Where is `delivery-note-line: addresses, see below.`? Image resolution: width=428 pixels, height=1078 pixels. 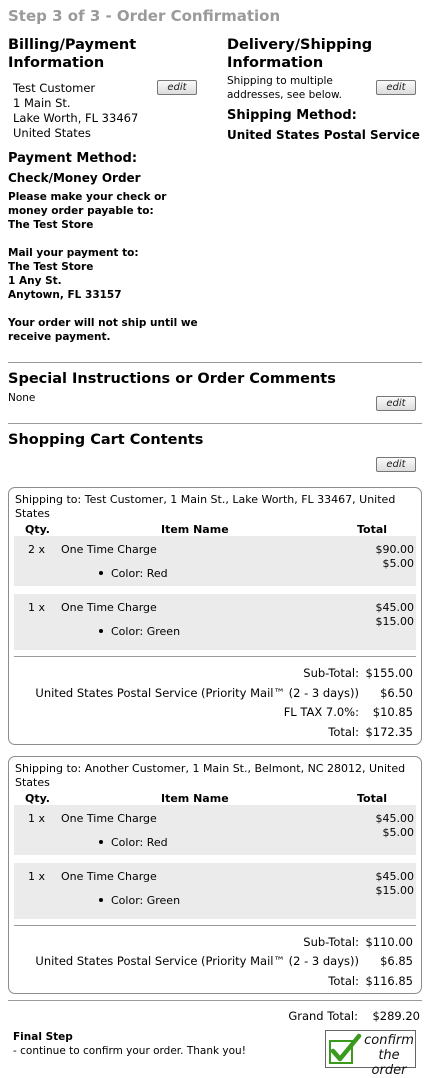 delivery-note-line: addresses, see below. is located at coordinates (285, 95).